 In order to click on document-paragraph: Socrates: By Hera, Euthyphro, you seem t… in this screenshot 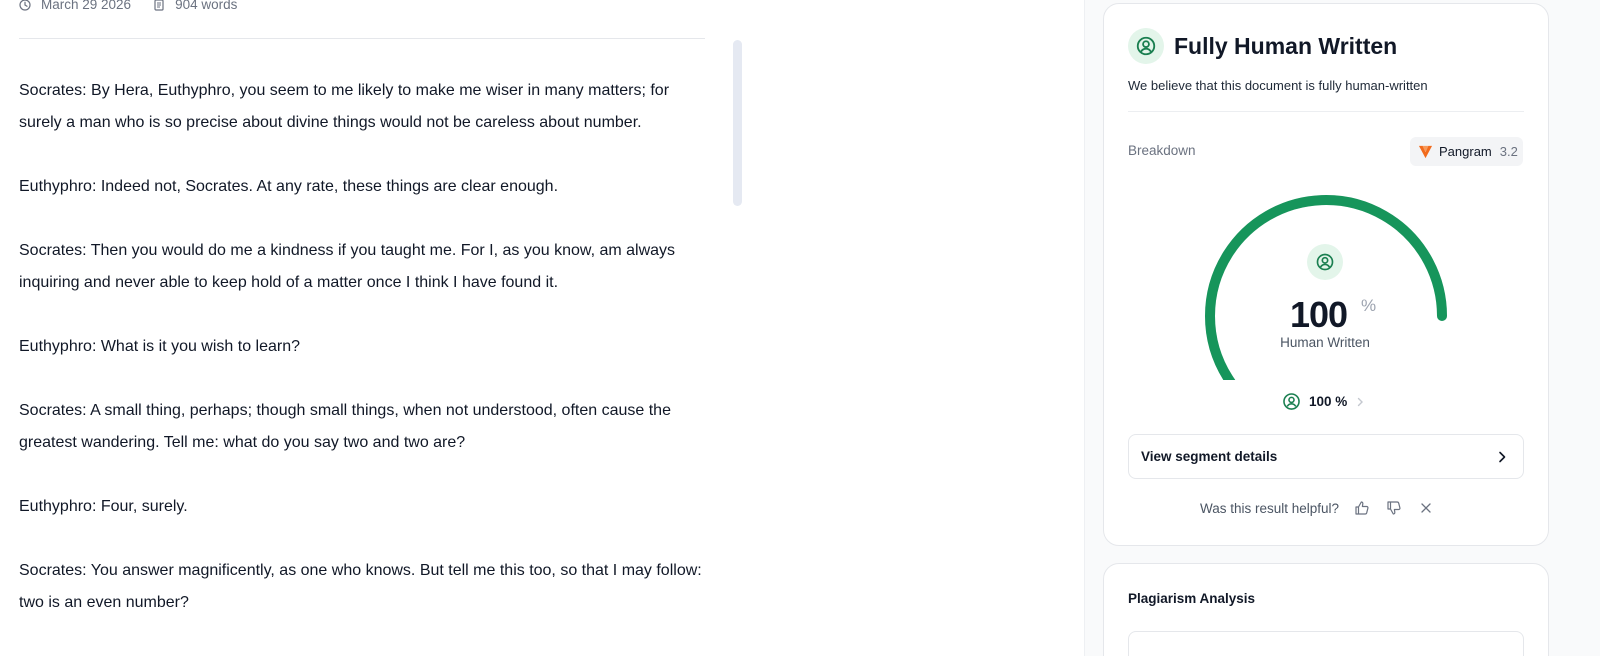, I will do `click(344, 106)`.